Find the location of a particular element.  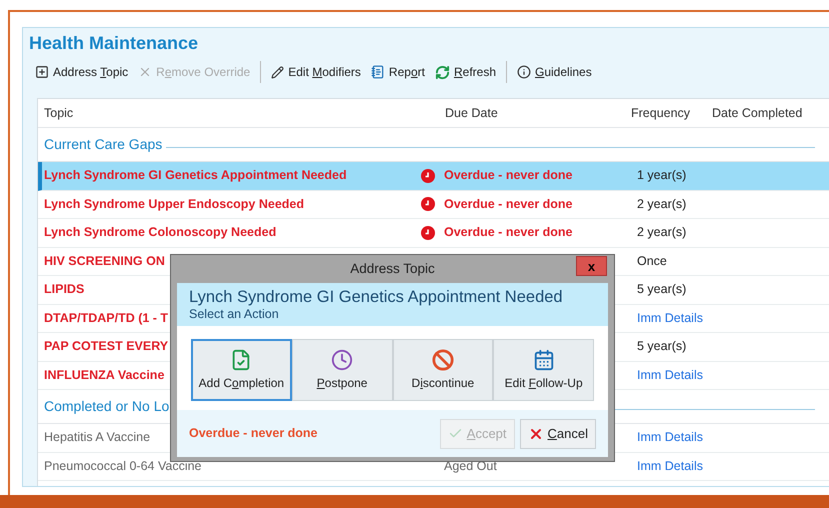

action-button: Add Completion is located at coordinates (241, 370).